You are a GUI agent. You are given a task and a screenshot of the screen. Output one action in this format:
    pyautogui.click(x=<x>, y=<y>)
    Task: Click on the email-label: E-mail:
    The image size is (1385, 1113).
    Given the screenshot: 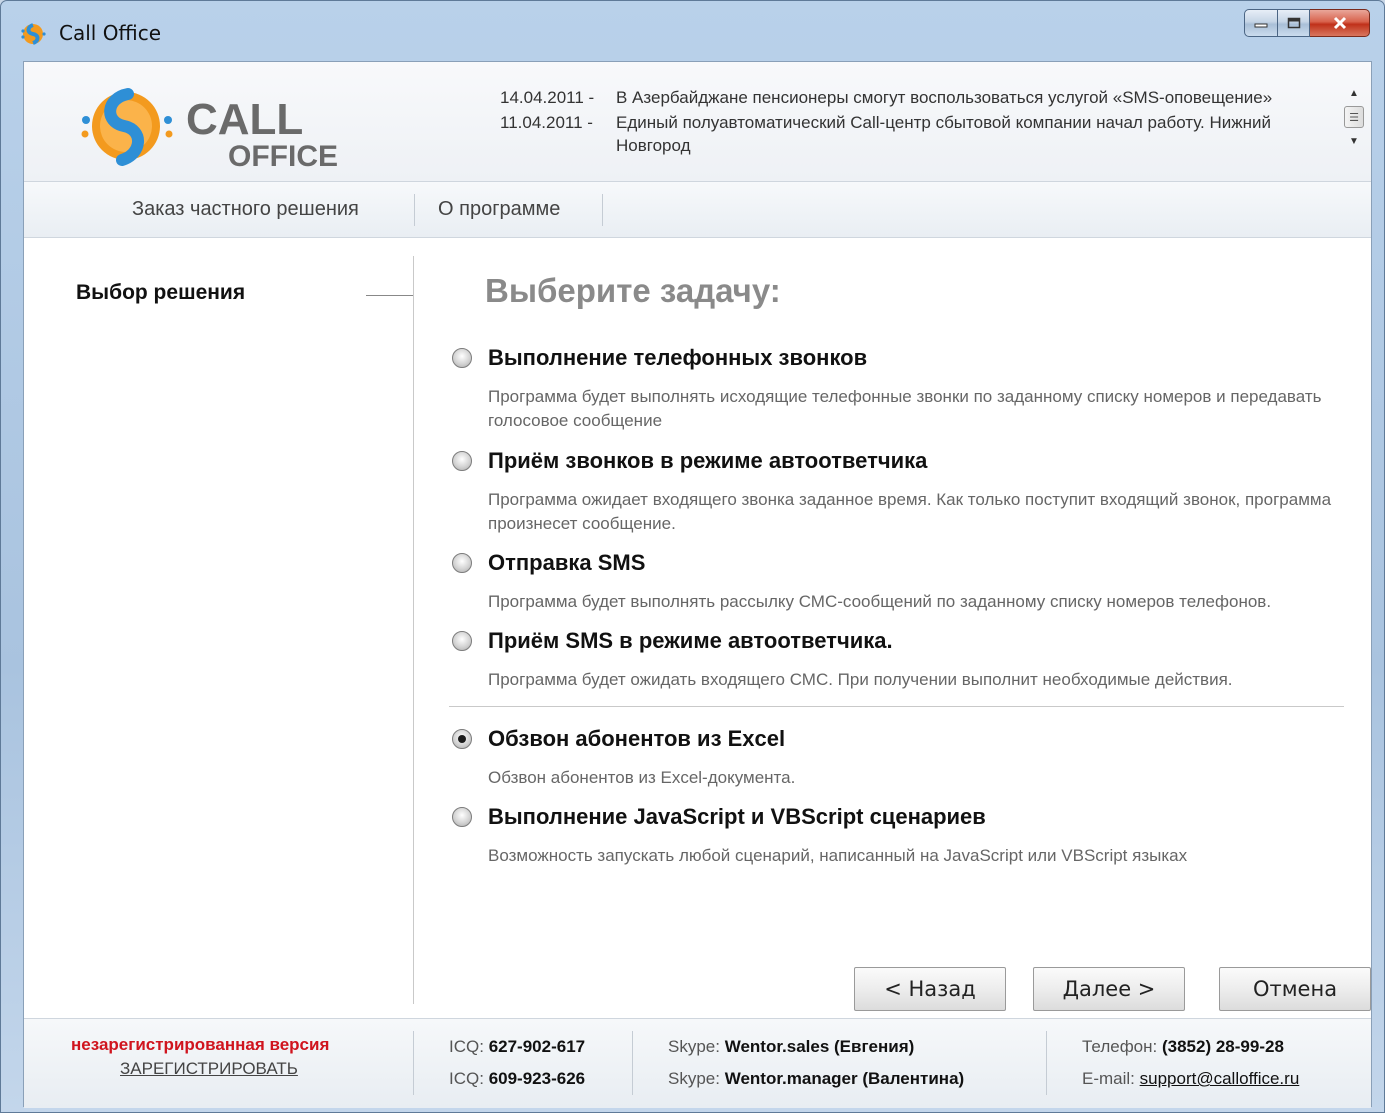 What is the action you would take?
    pyautogui.click(x=1108, y=1078)
    